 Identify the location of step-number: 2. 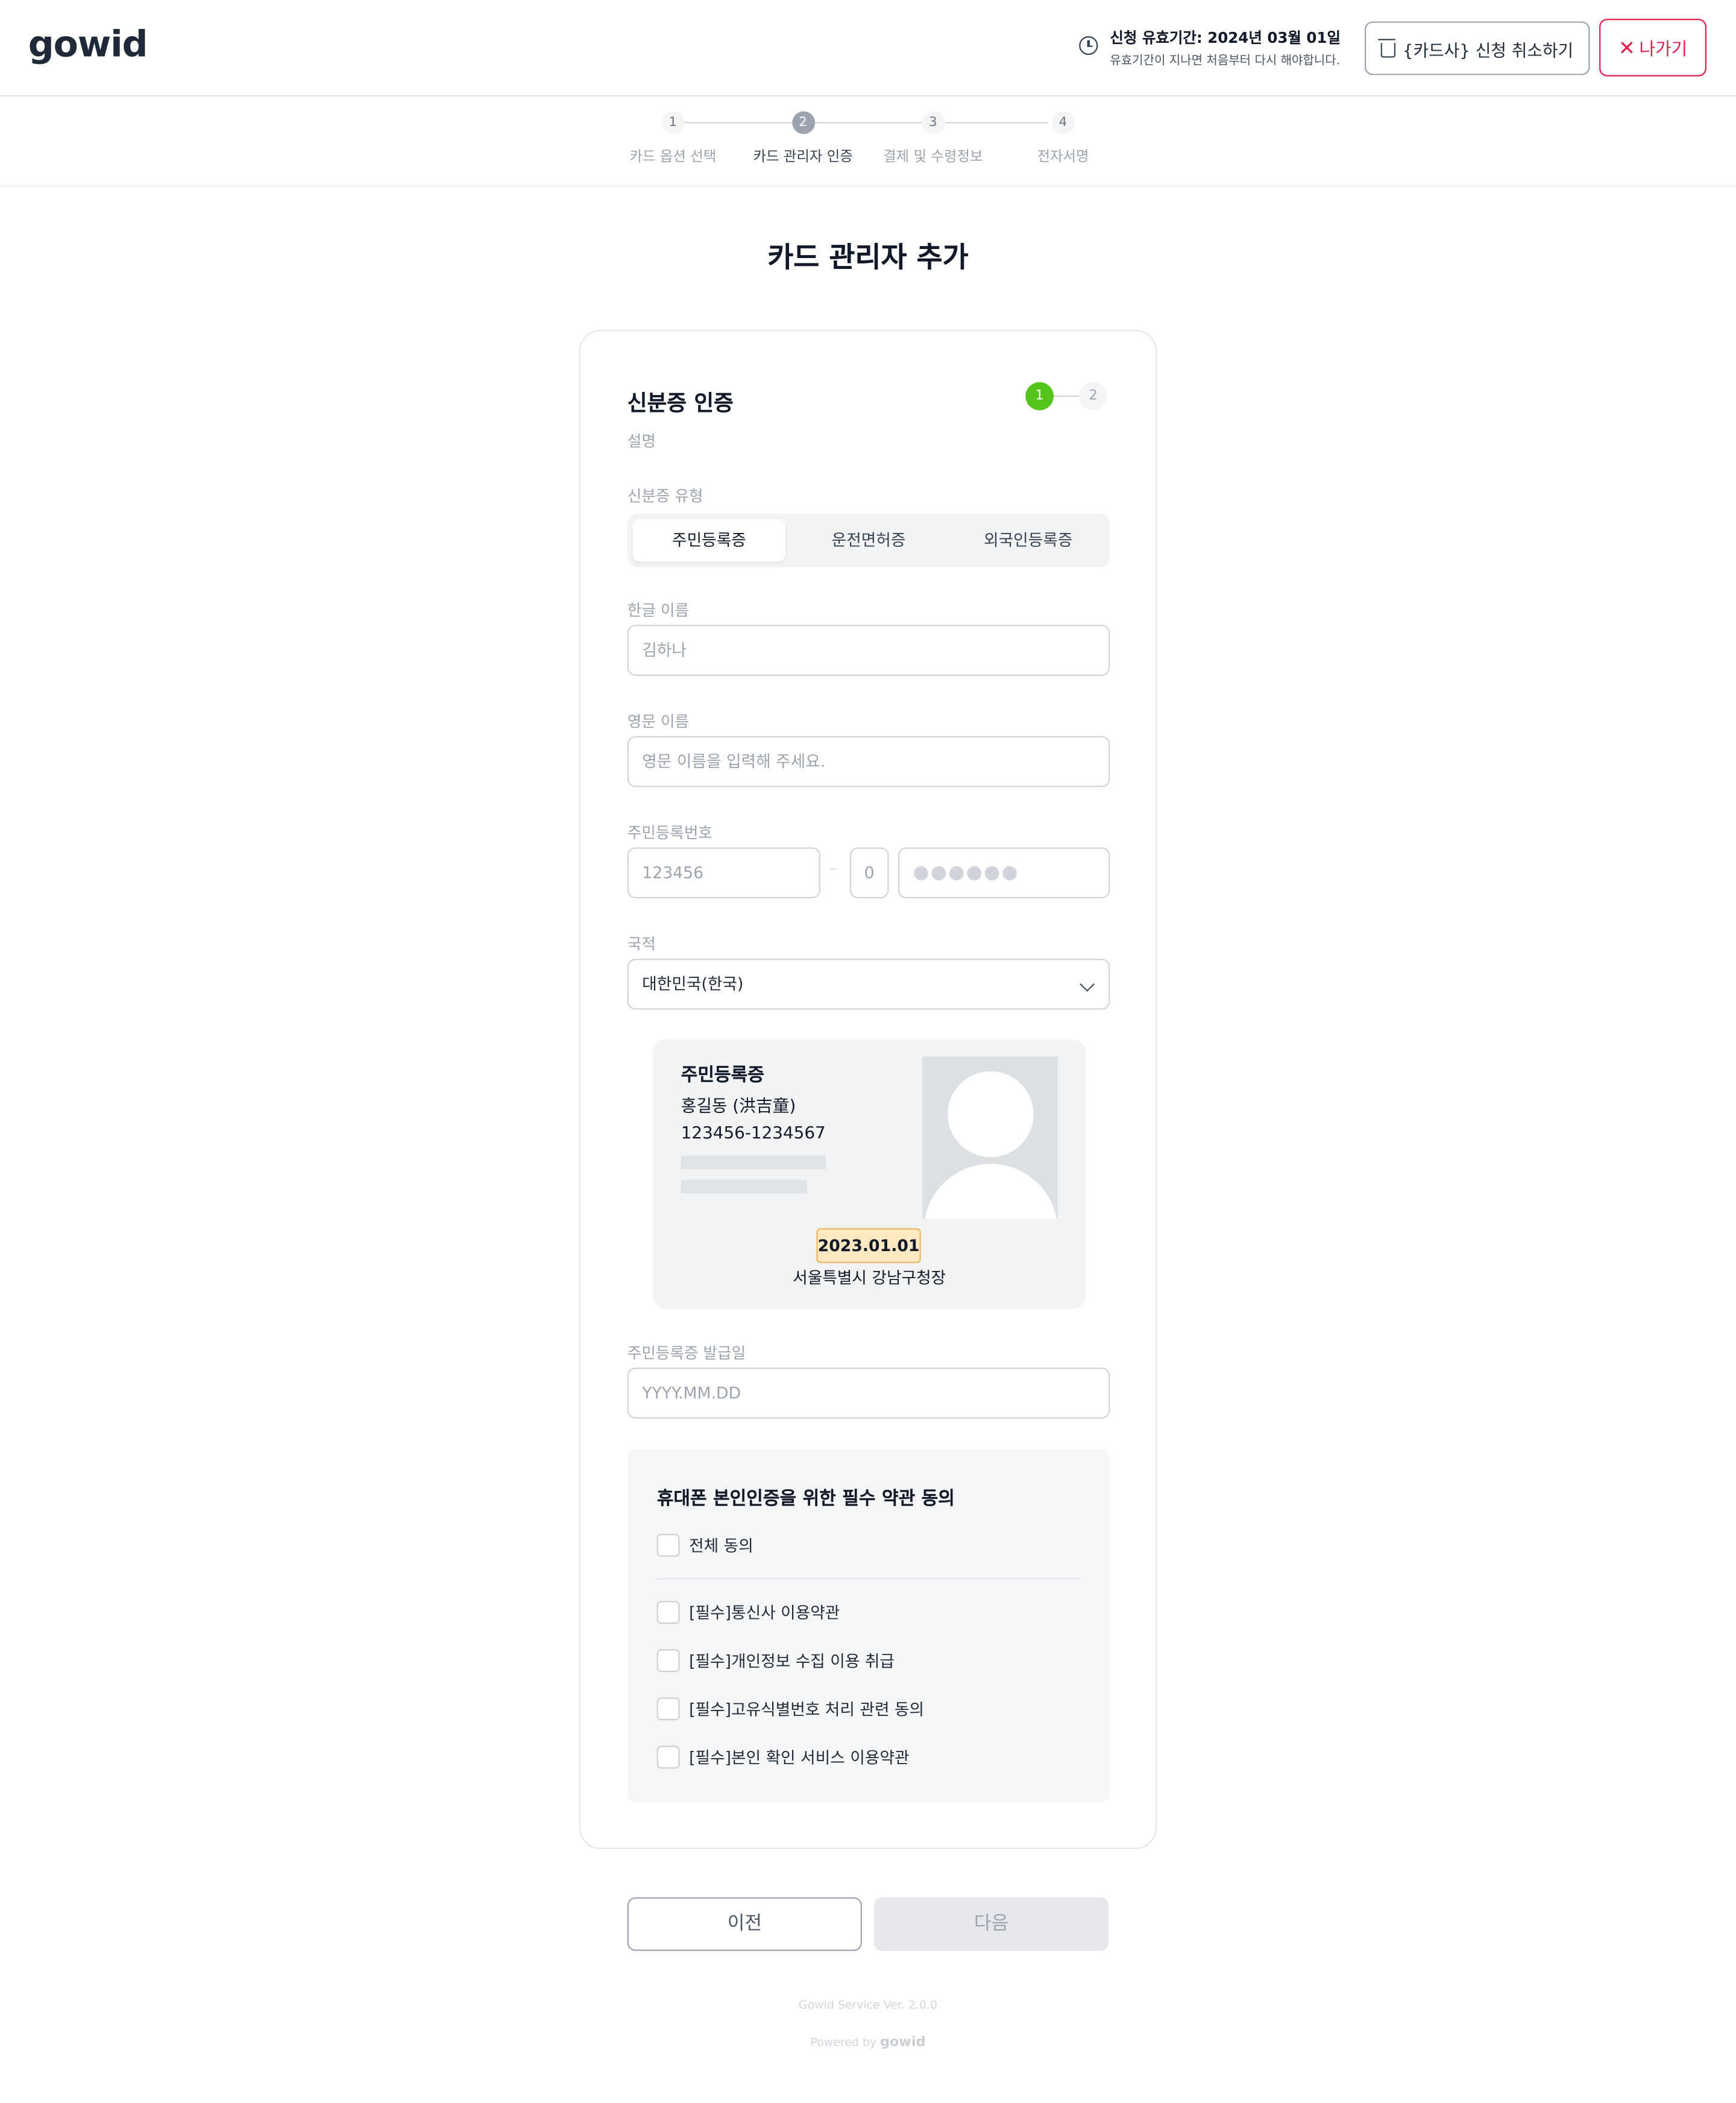
(803, 122).